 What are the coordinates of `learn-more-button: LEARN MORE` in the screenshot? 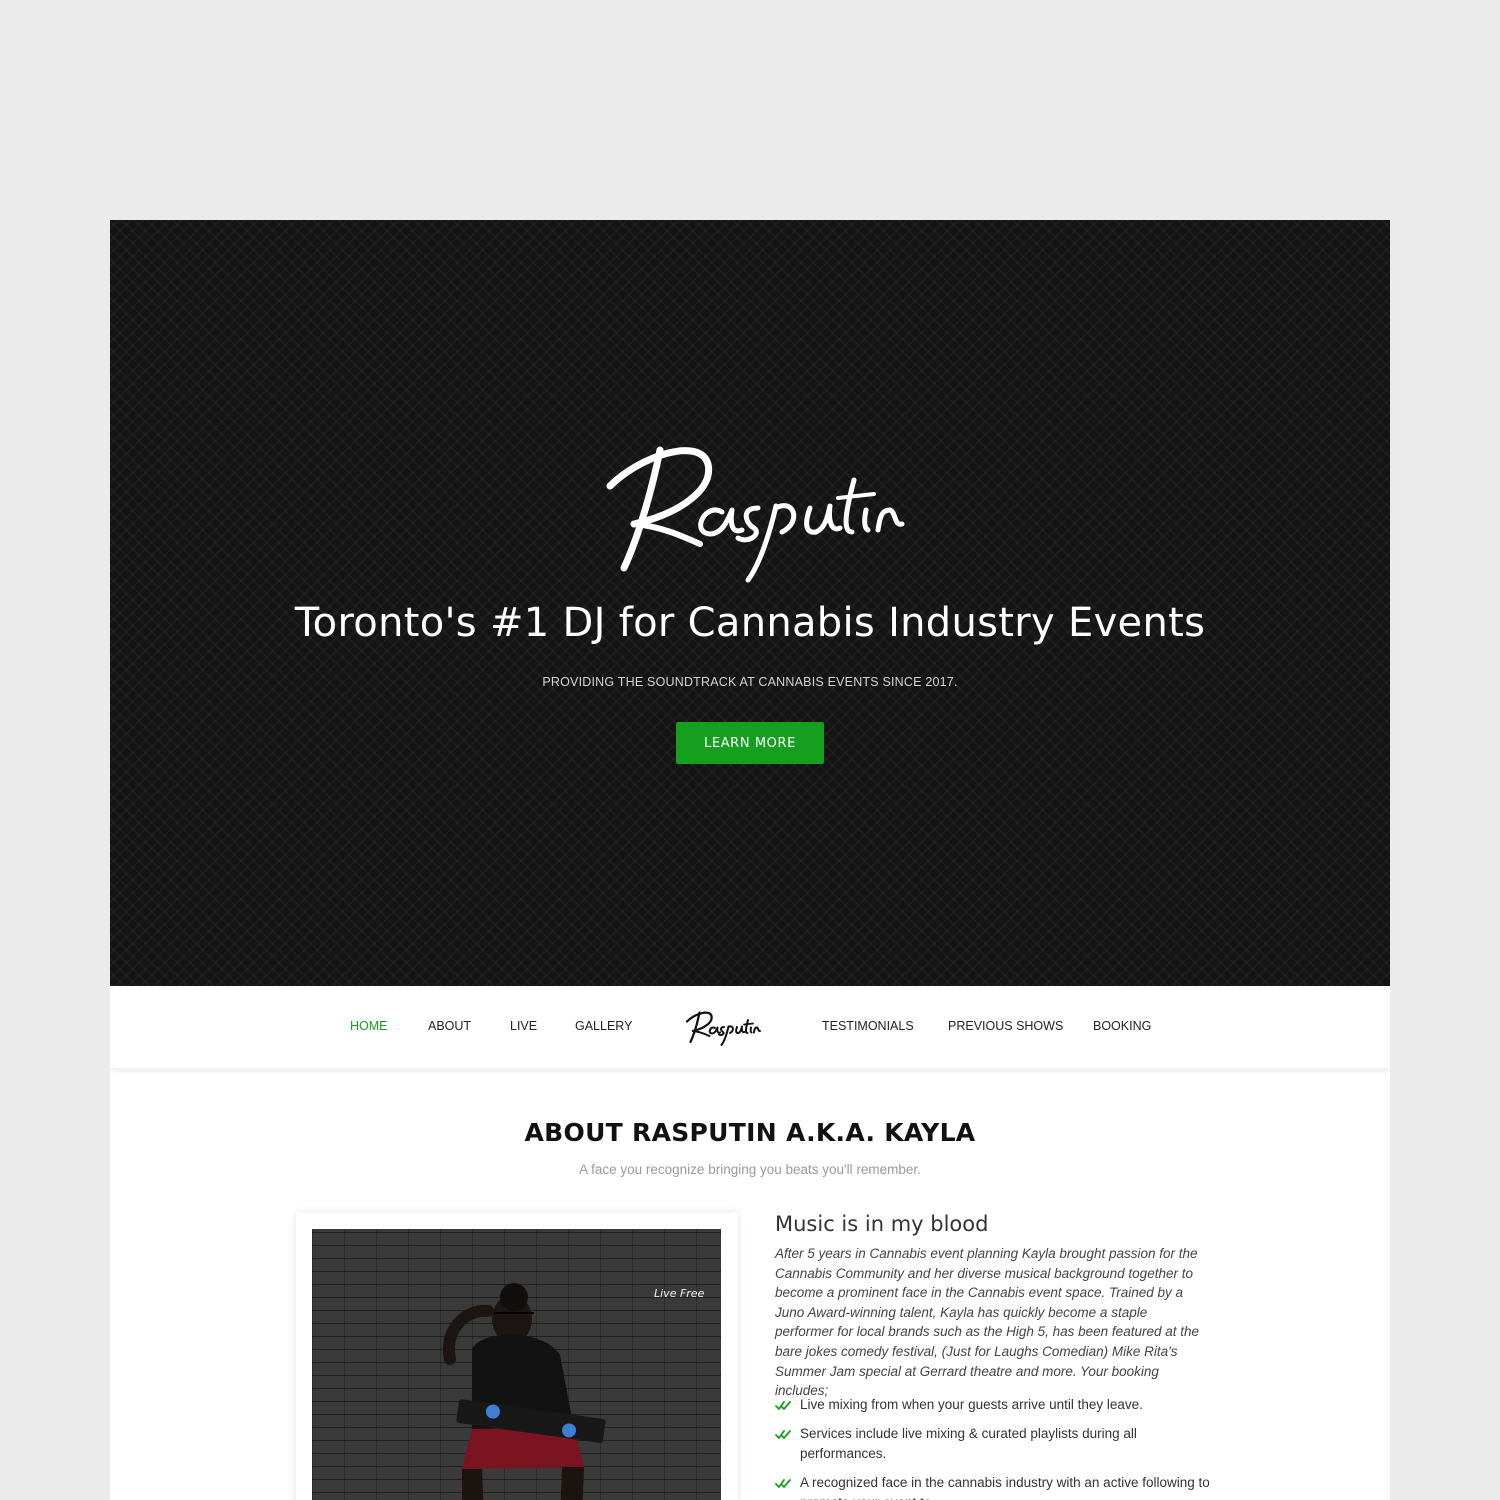 It's located at (750, 743).